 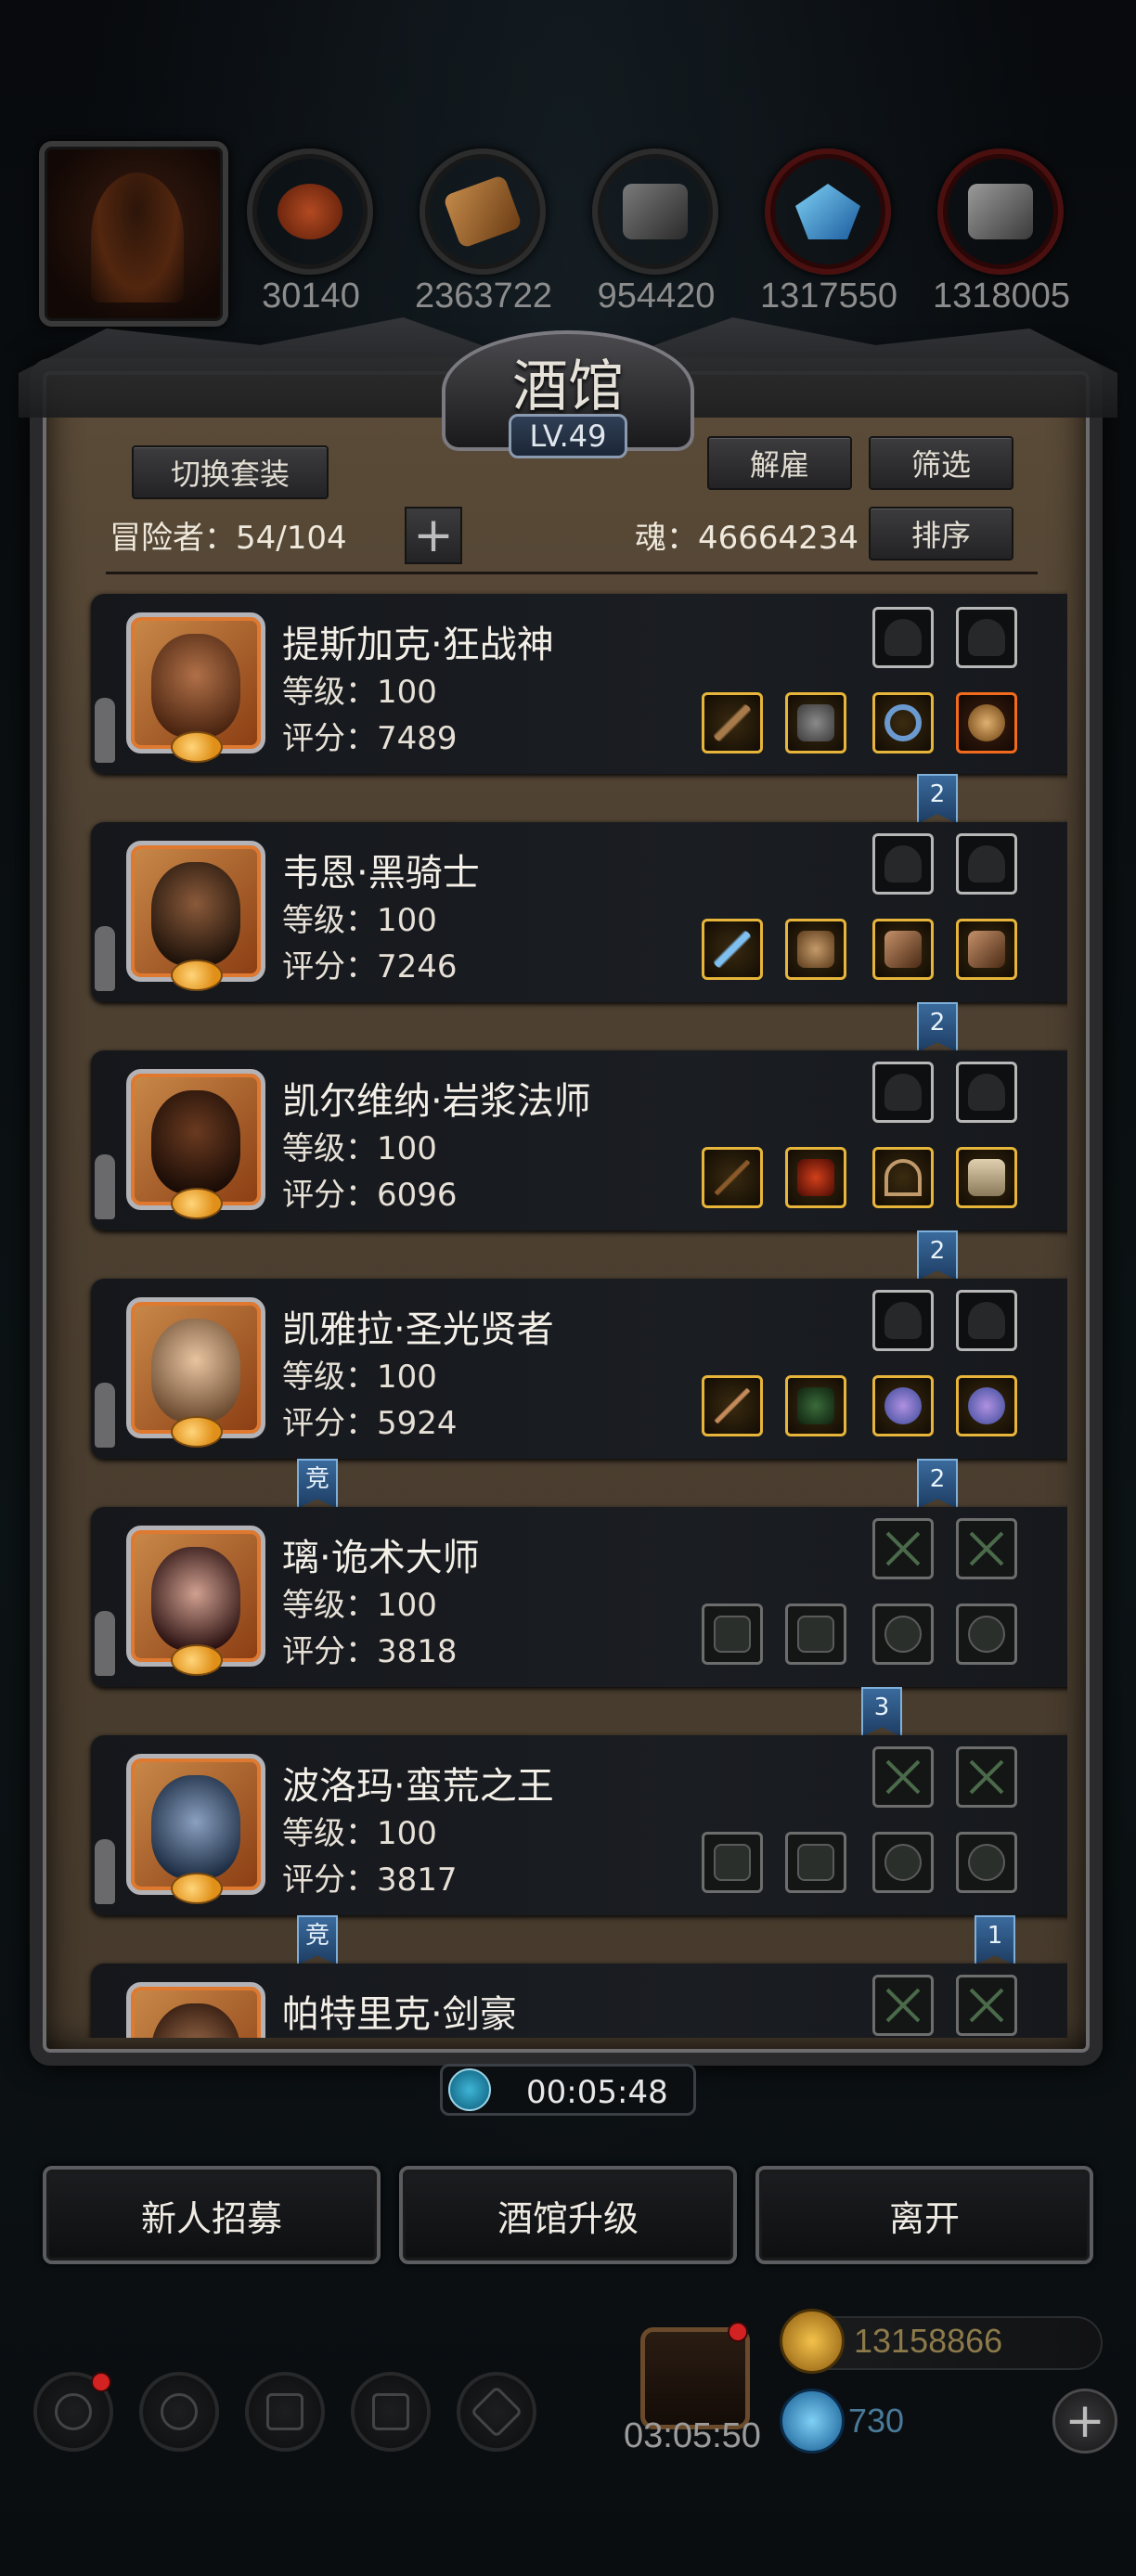 I want to click on potion-icon, so click(x=903, y=1405).